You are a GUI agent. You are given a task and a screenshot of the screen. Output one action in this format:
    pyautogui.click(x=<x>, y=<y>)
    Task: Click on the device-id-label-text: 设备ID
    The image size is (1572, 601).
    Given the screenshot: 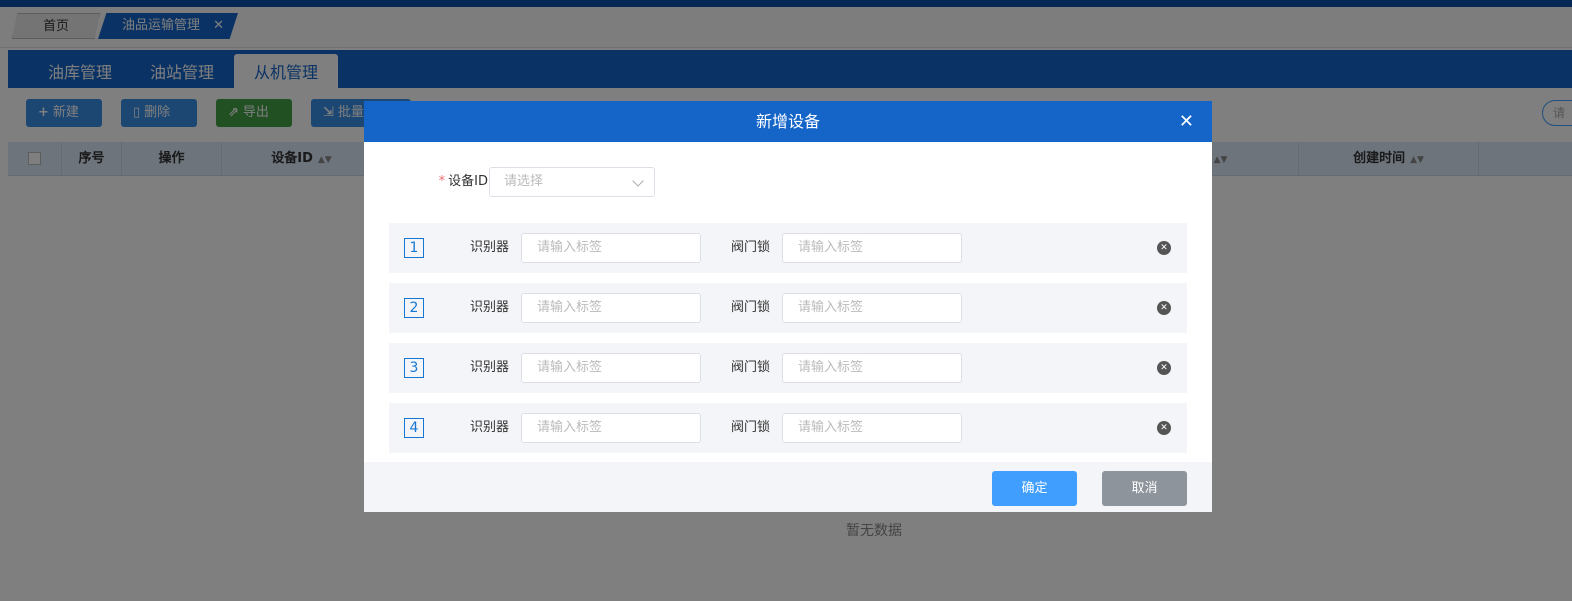 What is the action you would take?
    pyautogui.click(x=468, y=181)
    